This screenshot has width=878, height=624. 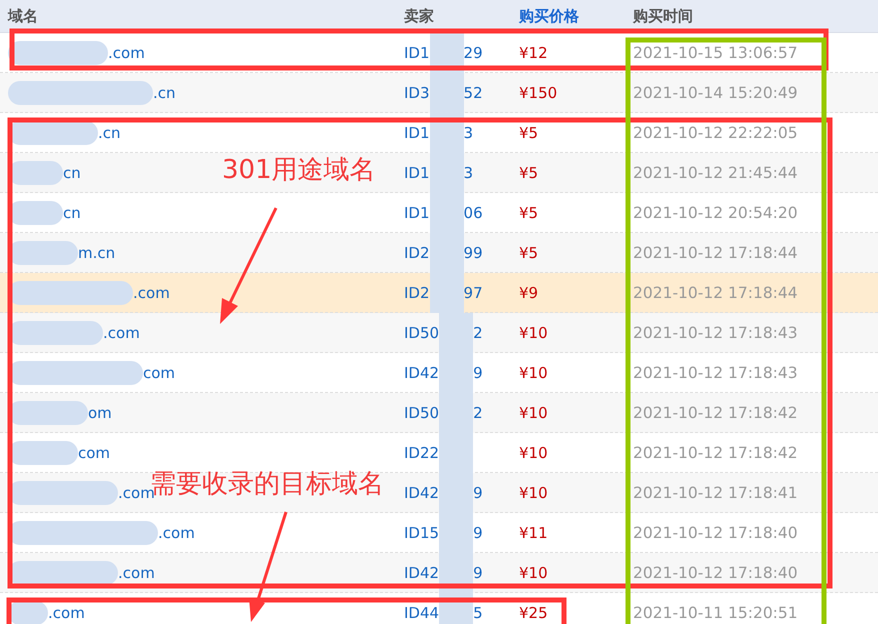 I want to click on seller-link: 99, so click(x=473, y=253).